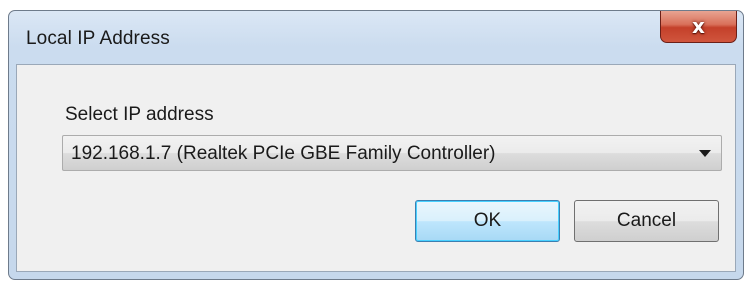 Image resolution: width=752 pixels, height=288 pixels. Describe the element at coordinates (98, 38) in the screenshot. I see `window-title: Local IP Address` at that location.